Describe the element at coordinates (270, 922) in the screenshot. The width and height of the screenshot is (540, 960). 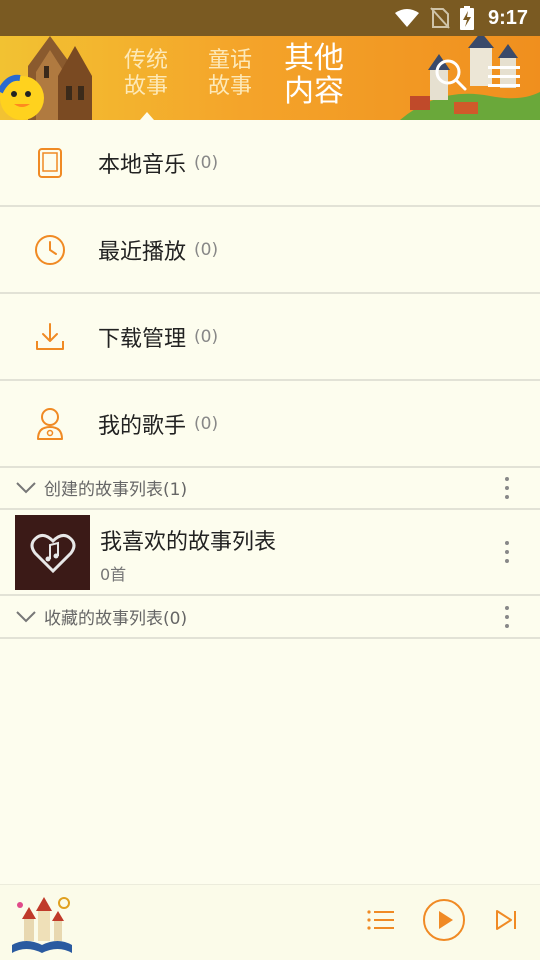
I see `bottom-player` at that location.